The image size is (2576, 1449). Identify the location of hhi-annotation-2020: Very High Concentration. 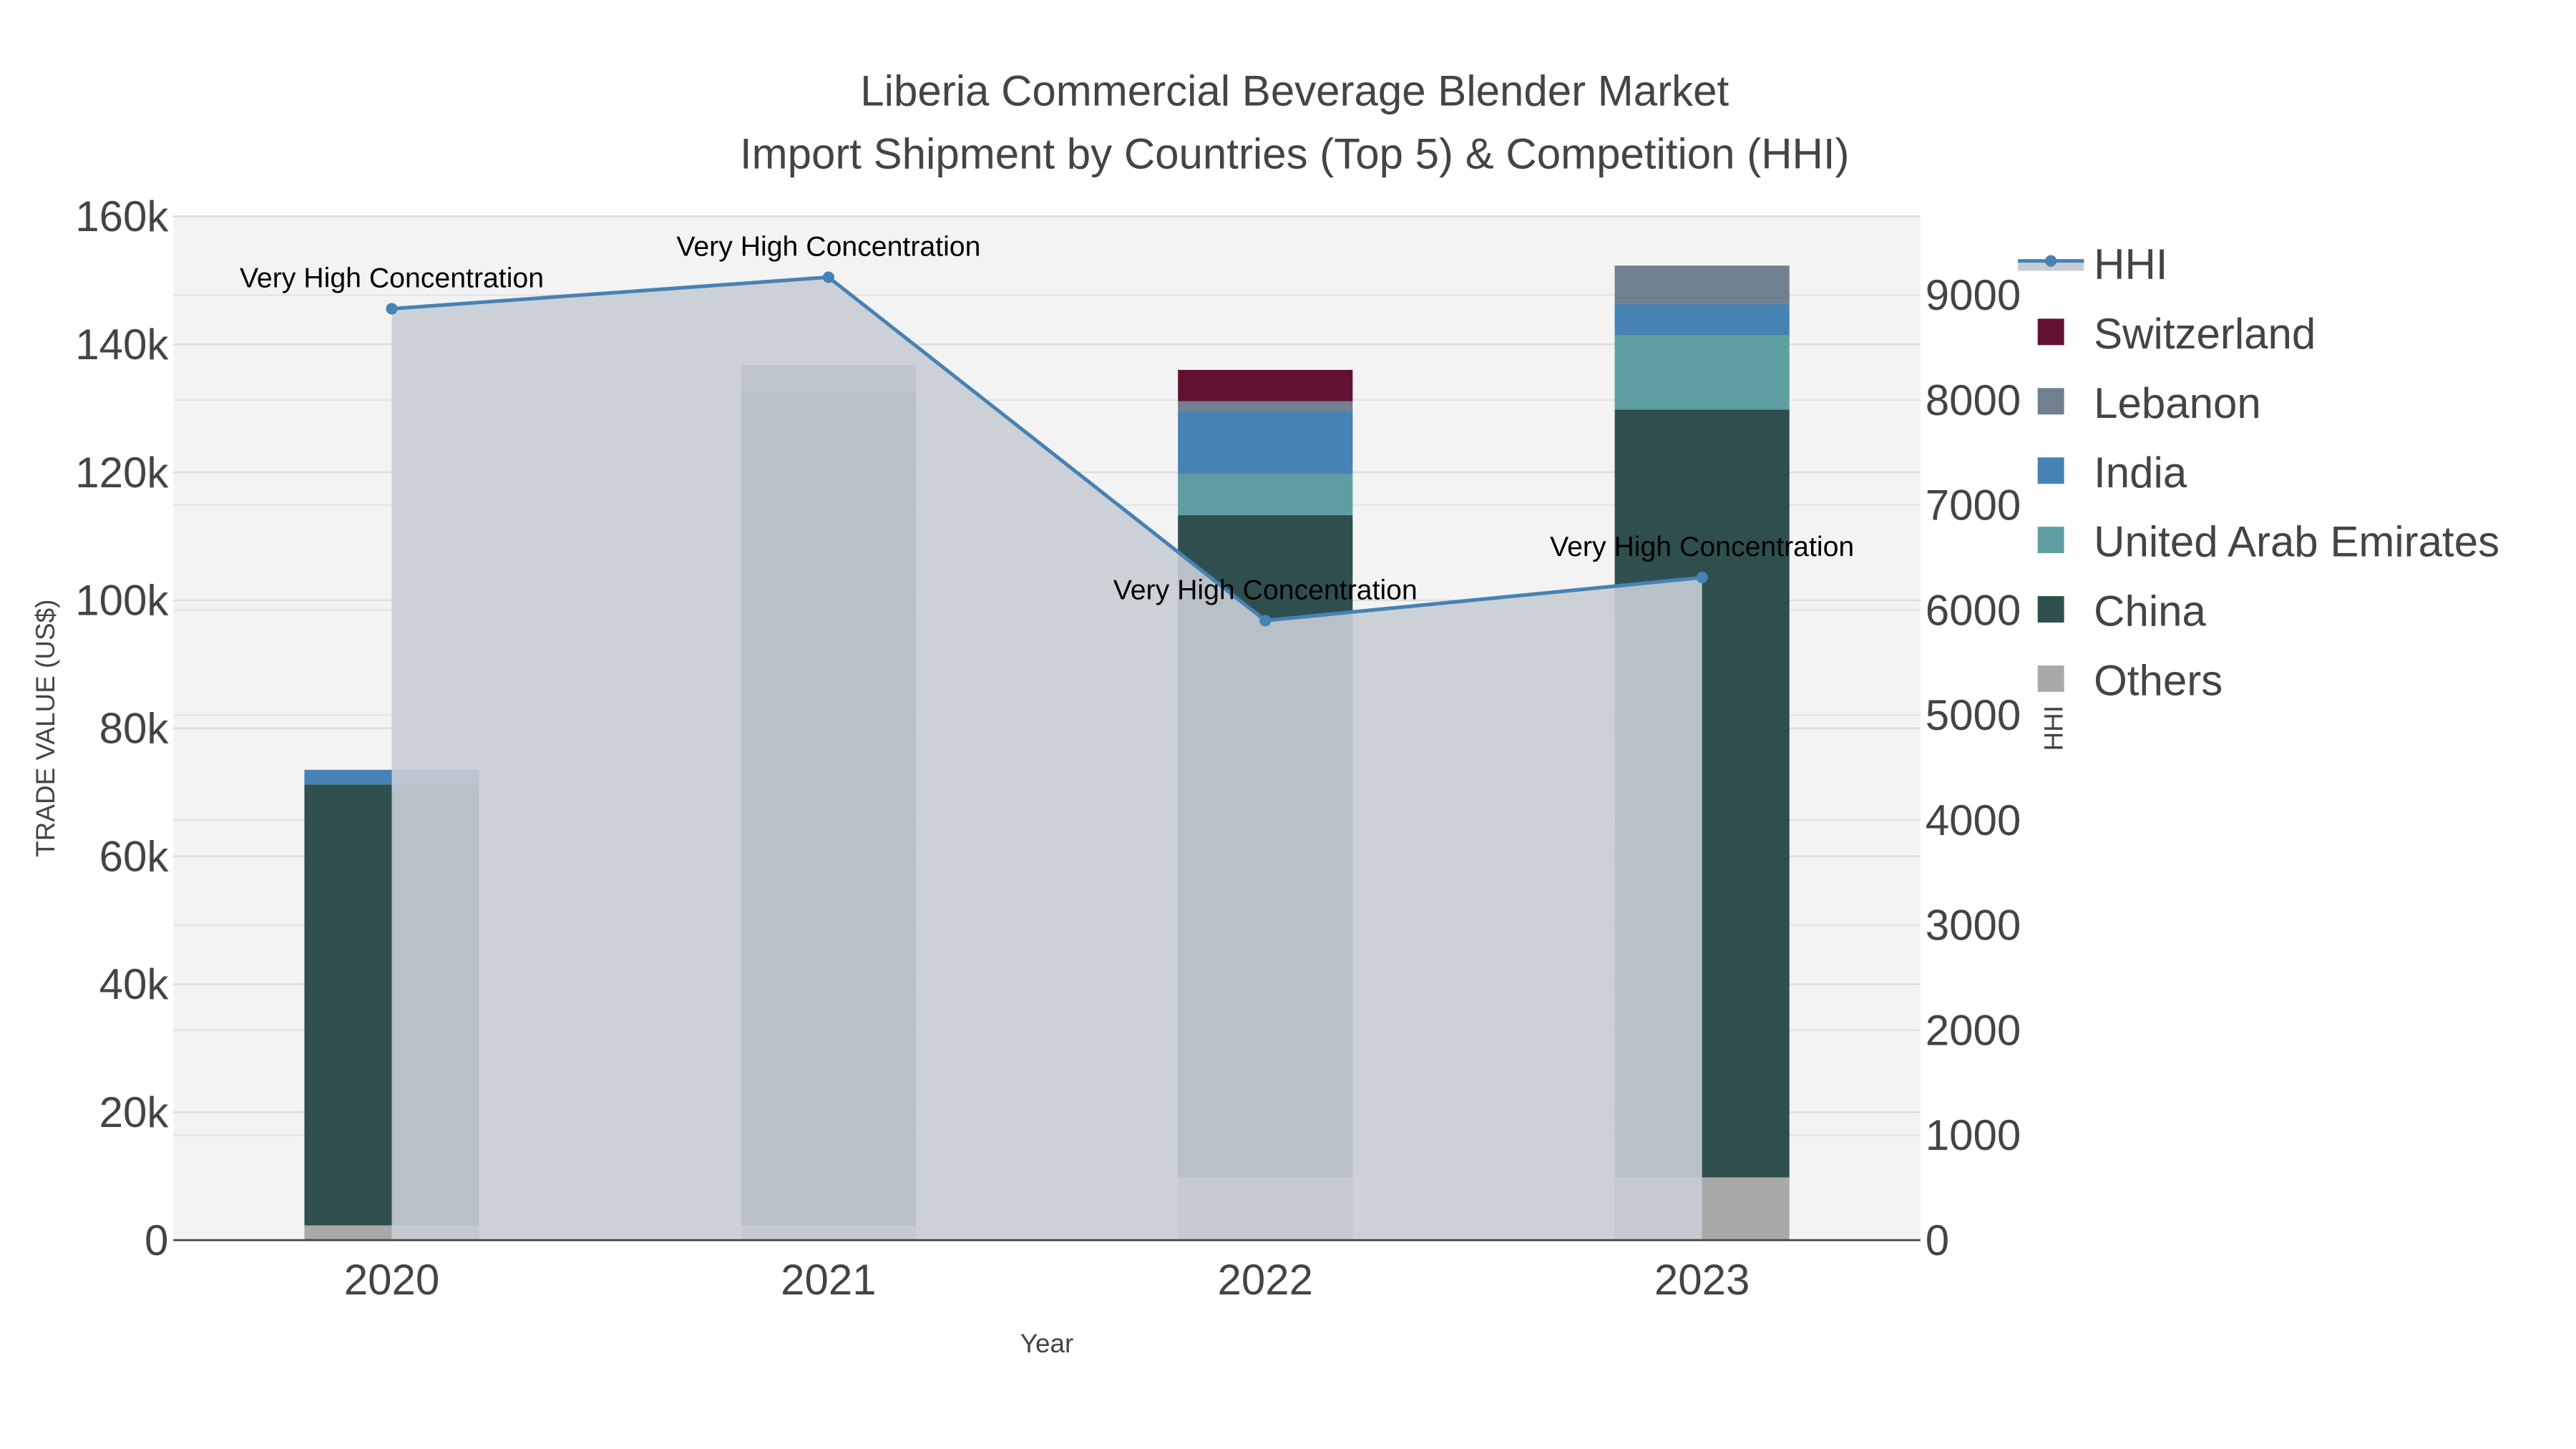
(392, 277).